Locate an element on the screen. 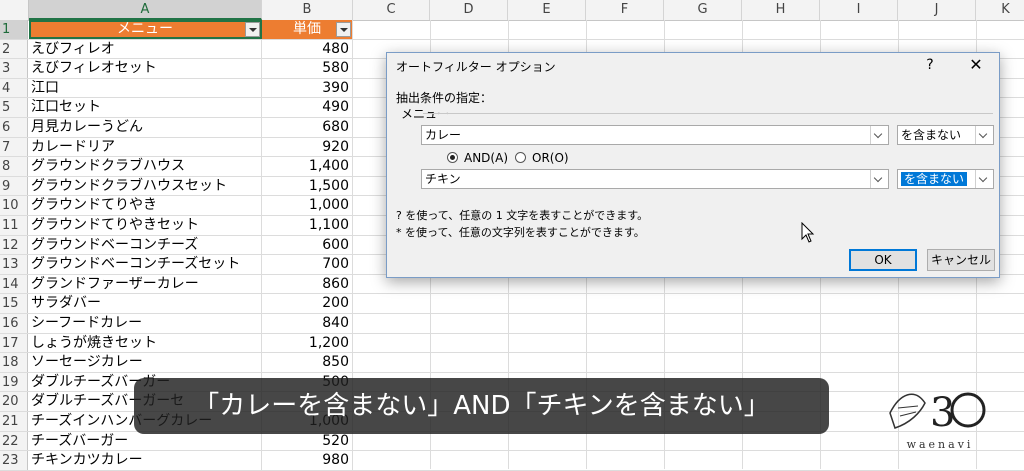 This screenshot has width=1024, height=471. price-cell: 1,100 is located at coordinates (307, 225).